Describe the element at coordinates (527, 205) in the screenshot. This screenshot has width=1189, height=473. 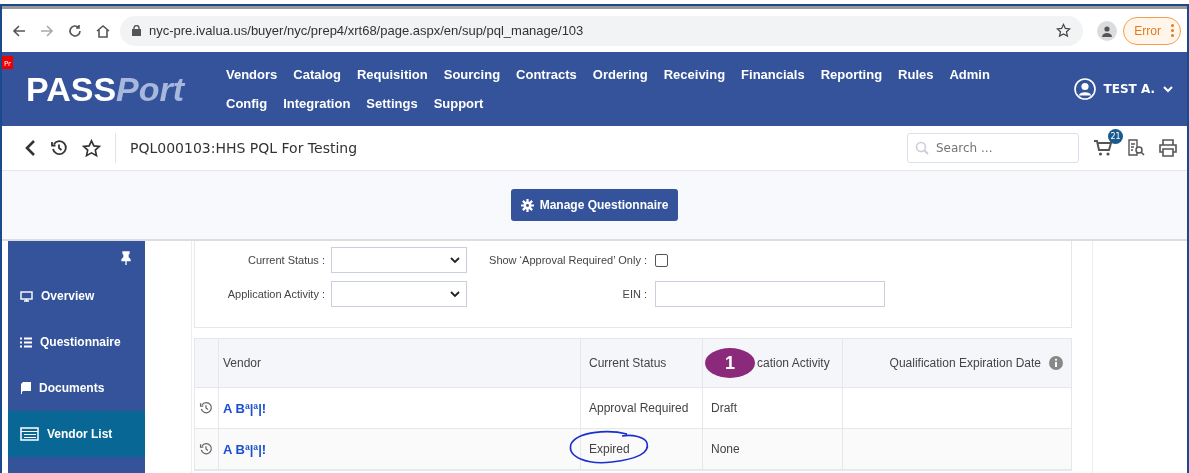
I see `gear-icon` at that location.